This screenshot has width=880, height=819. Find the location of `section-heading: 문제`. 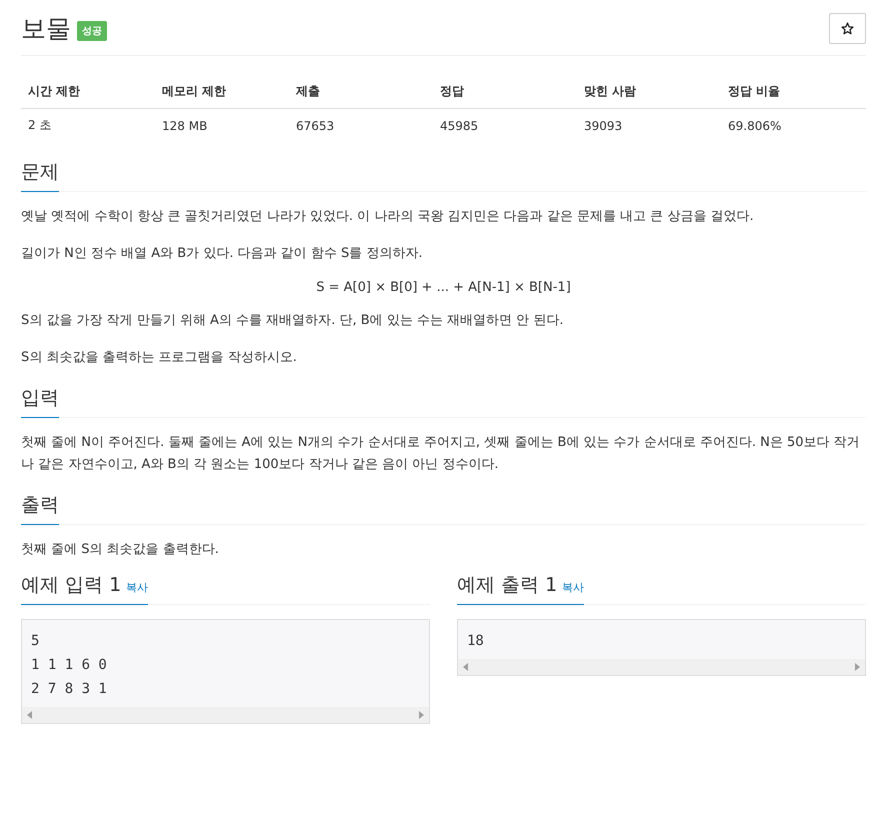

section-heading: 문제 is located at coordinates (40, 175).